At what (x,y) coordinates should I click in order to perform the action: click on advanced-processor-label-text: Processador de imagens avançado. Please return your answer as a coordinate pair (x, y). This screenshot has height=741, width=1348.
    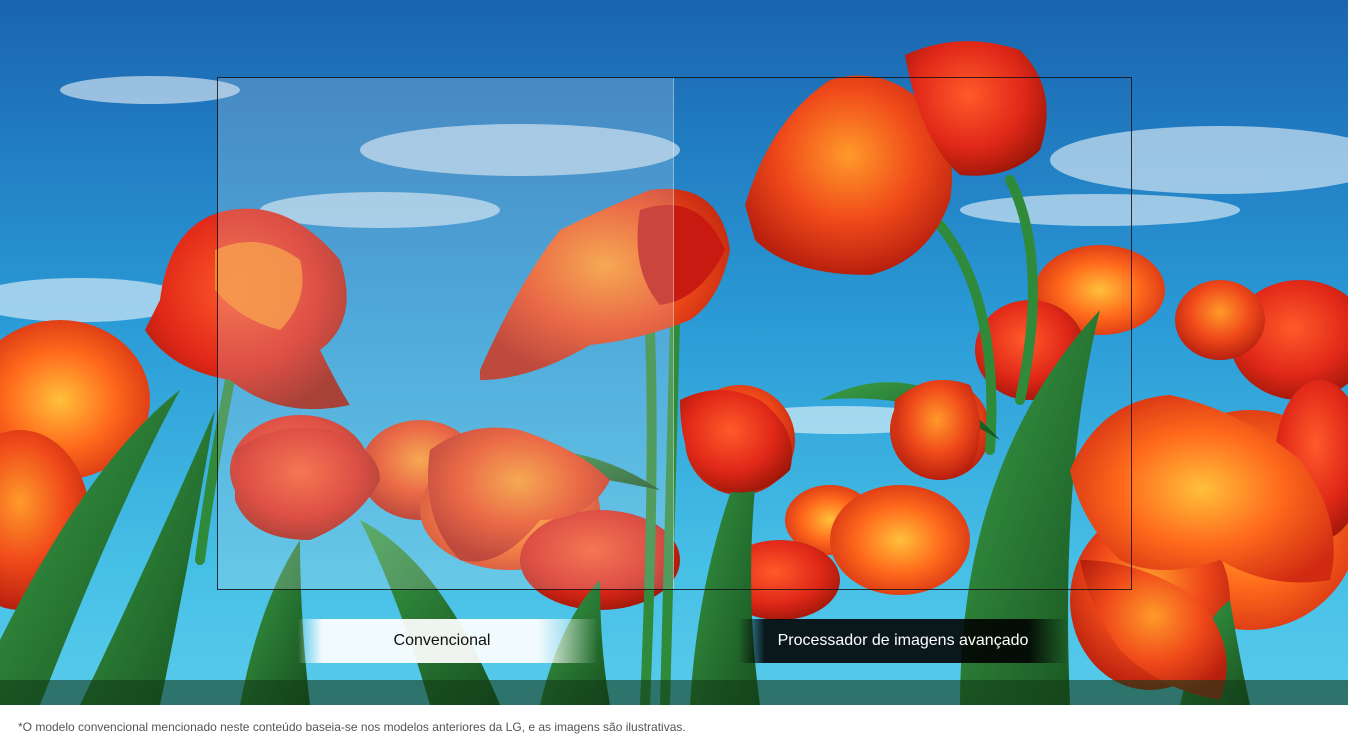
    Looking at the image, I should click on (903, 640).